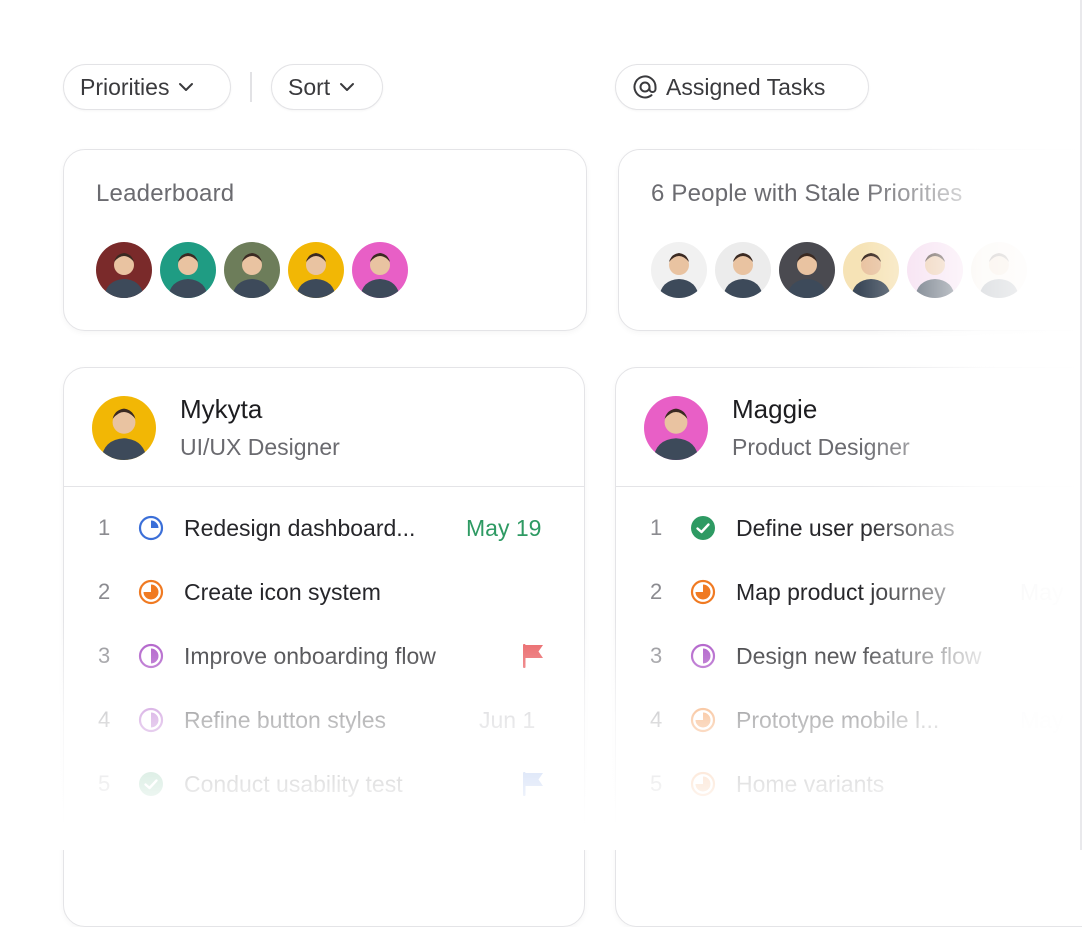 Image resolution: width=1082 pixels, height=927 pixels. What do you see at coordinates (507, 719) in the screenshot?
I see `task-due-date: Jun 1` at bounding box center [507, 719].